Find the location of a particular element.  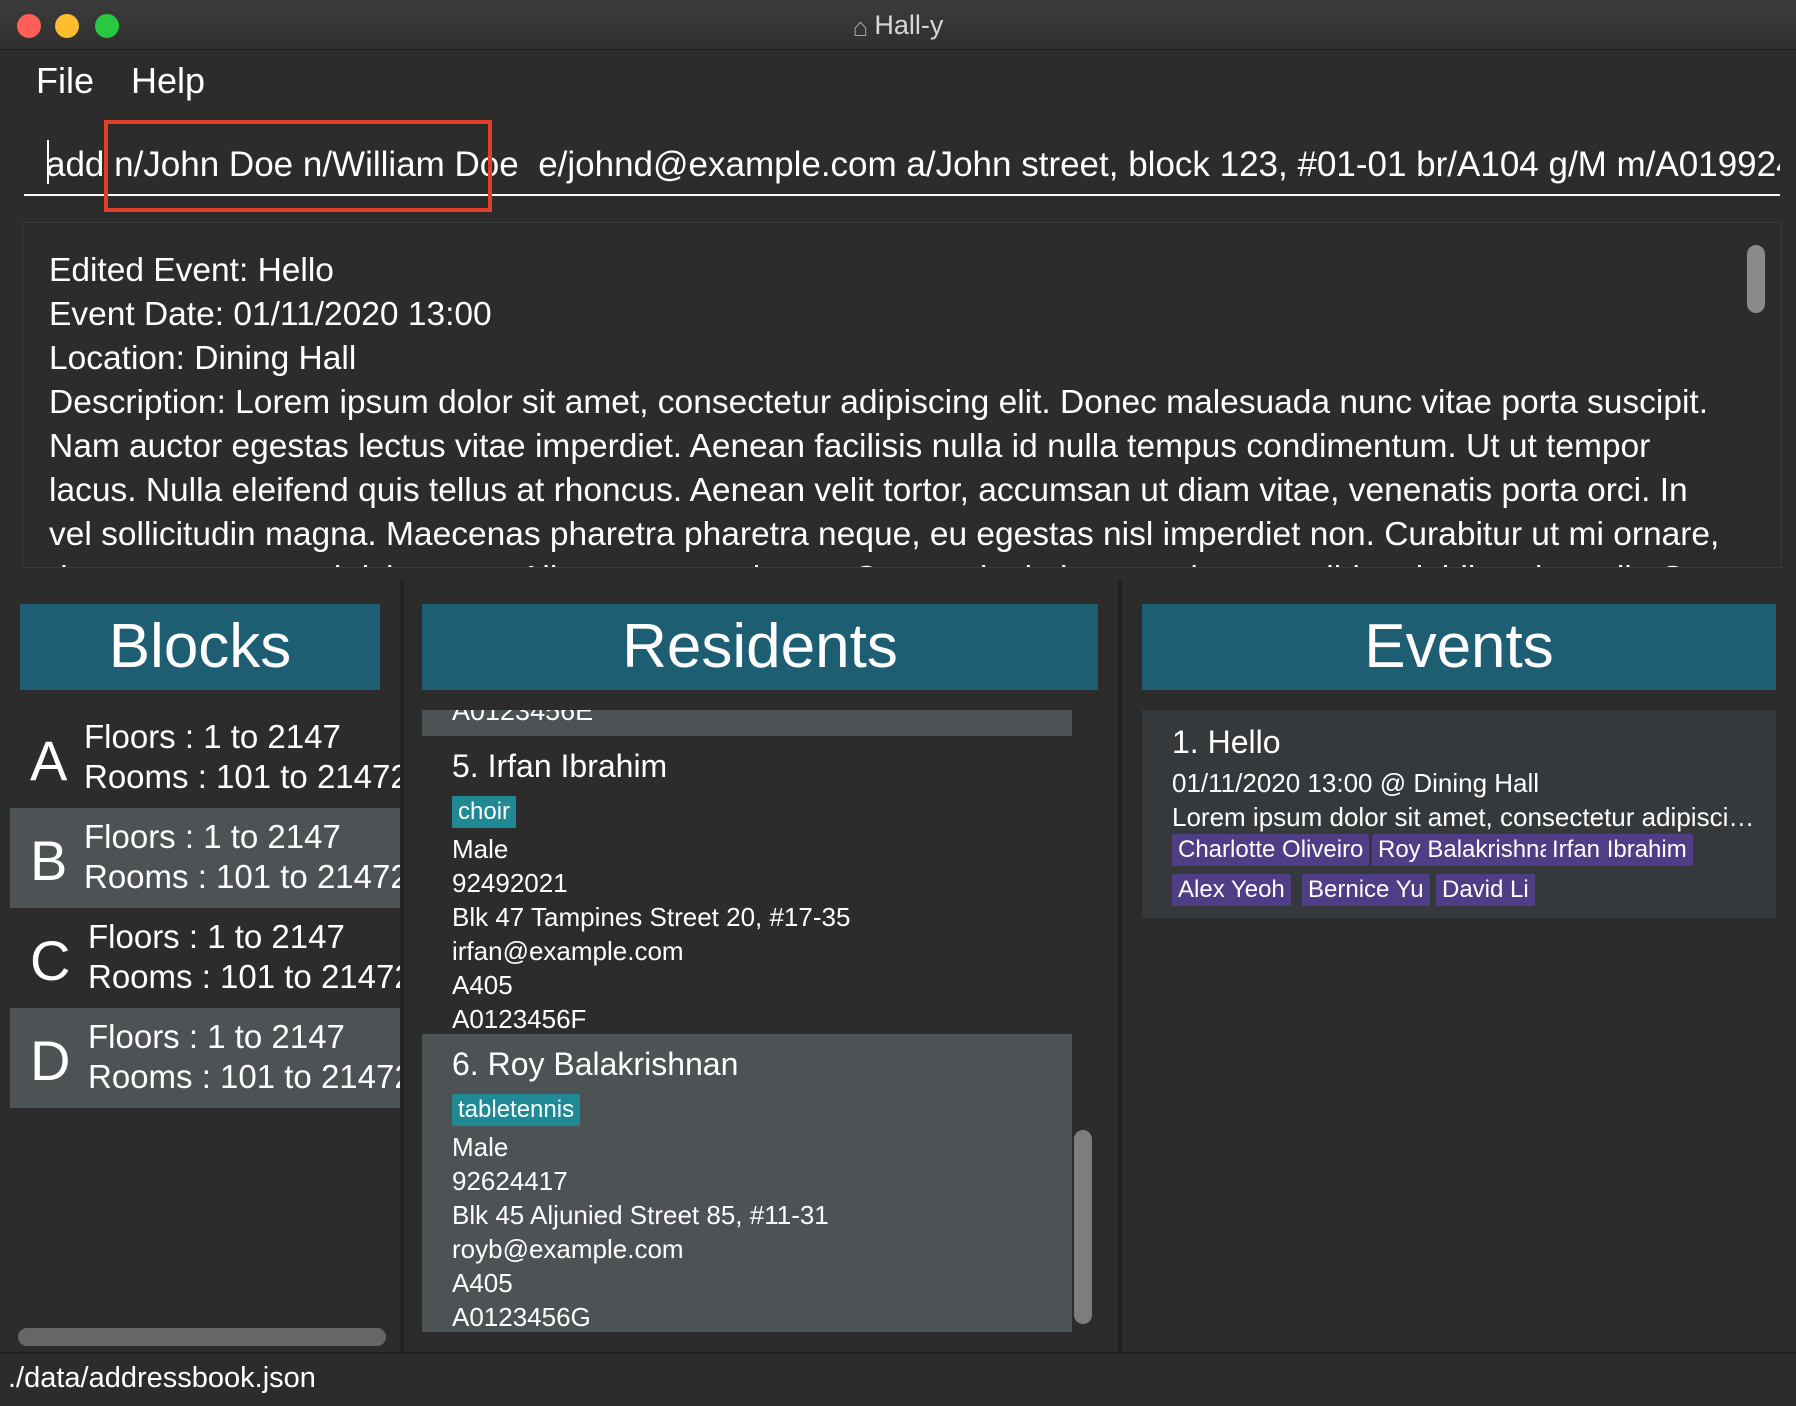

resident-matric: A0123456F is located at coordinates (519, 1019).